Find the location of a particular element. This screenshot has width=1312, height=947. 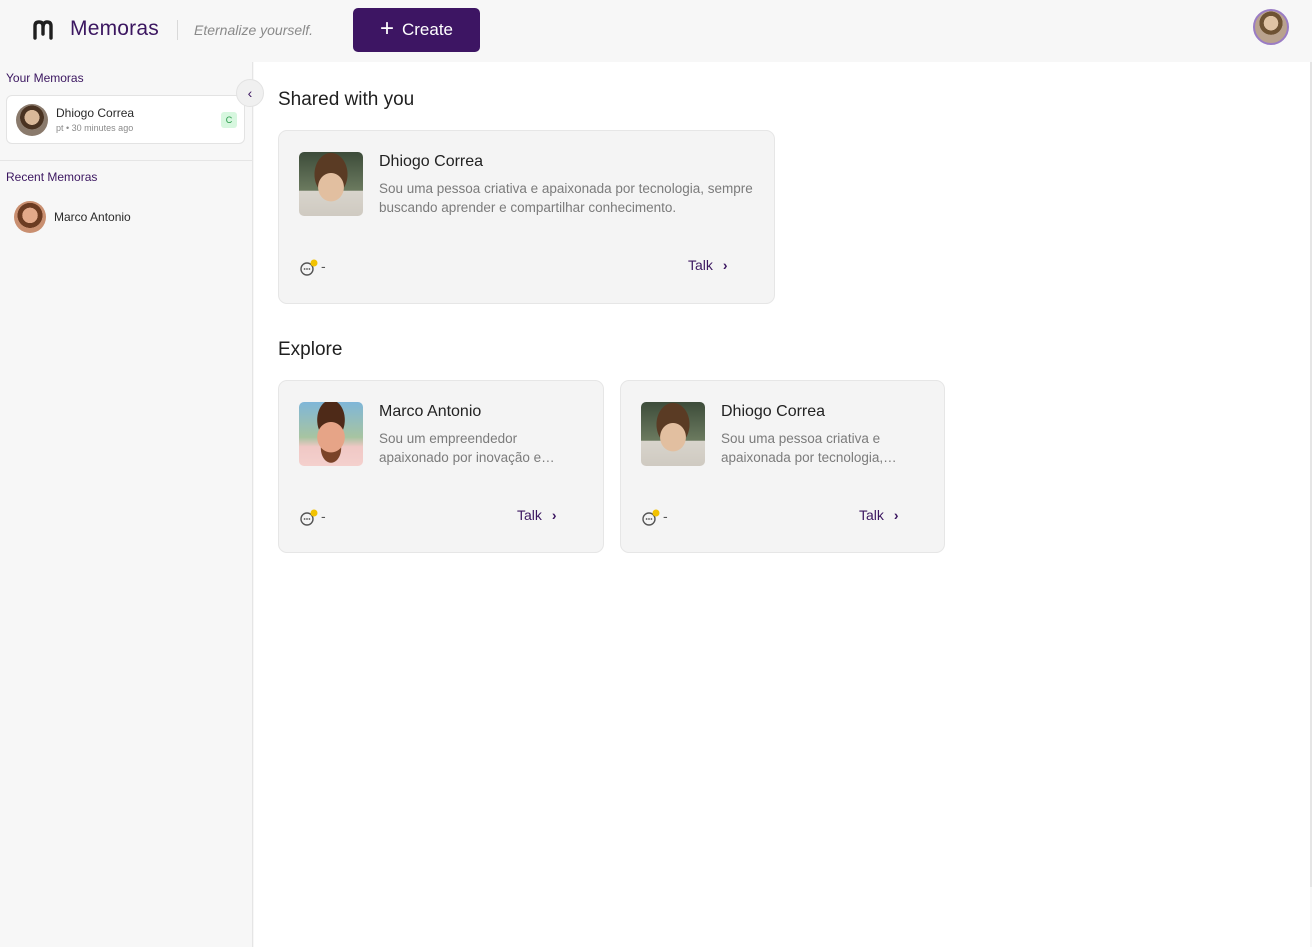

recent-memoras-title: Recent Memoras is located at coordinates (52, 177).